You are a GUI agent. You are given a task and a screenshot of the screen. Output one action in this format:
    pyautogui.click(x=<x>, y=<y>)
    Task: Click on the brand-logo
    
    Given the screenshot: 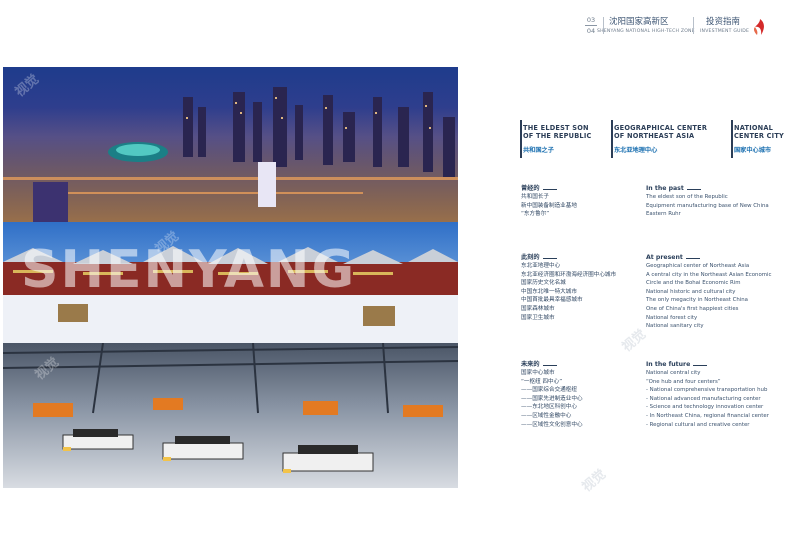 What is the action you would take?
    pyautogui.click(x=760, y=27)
    